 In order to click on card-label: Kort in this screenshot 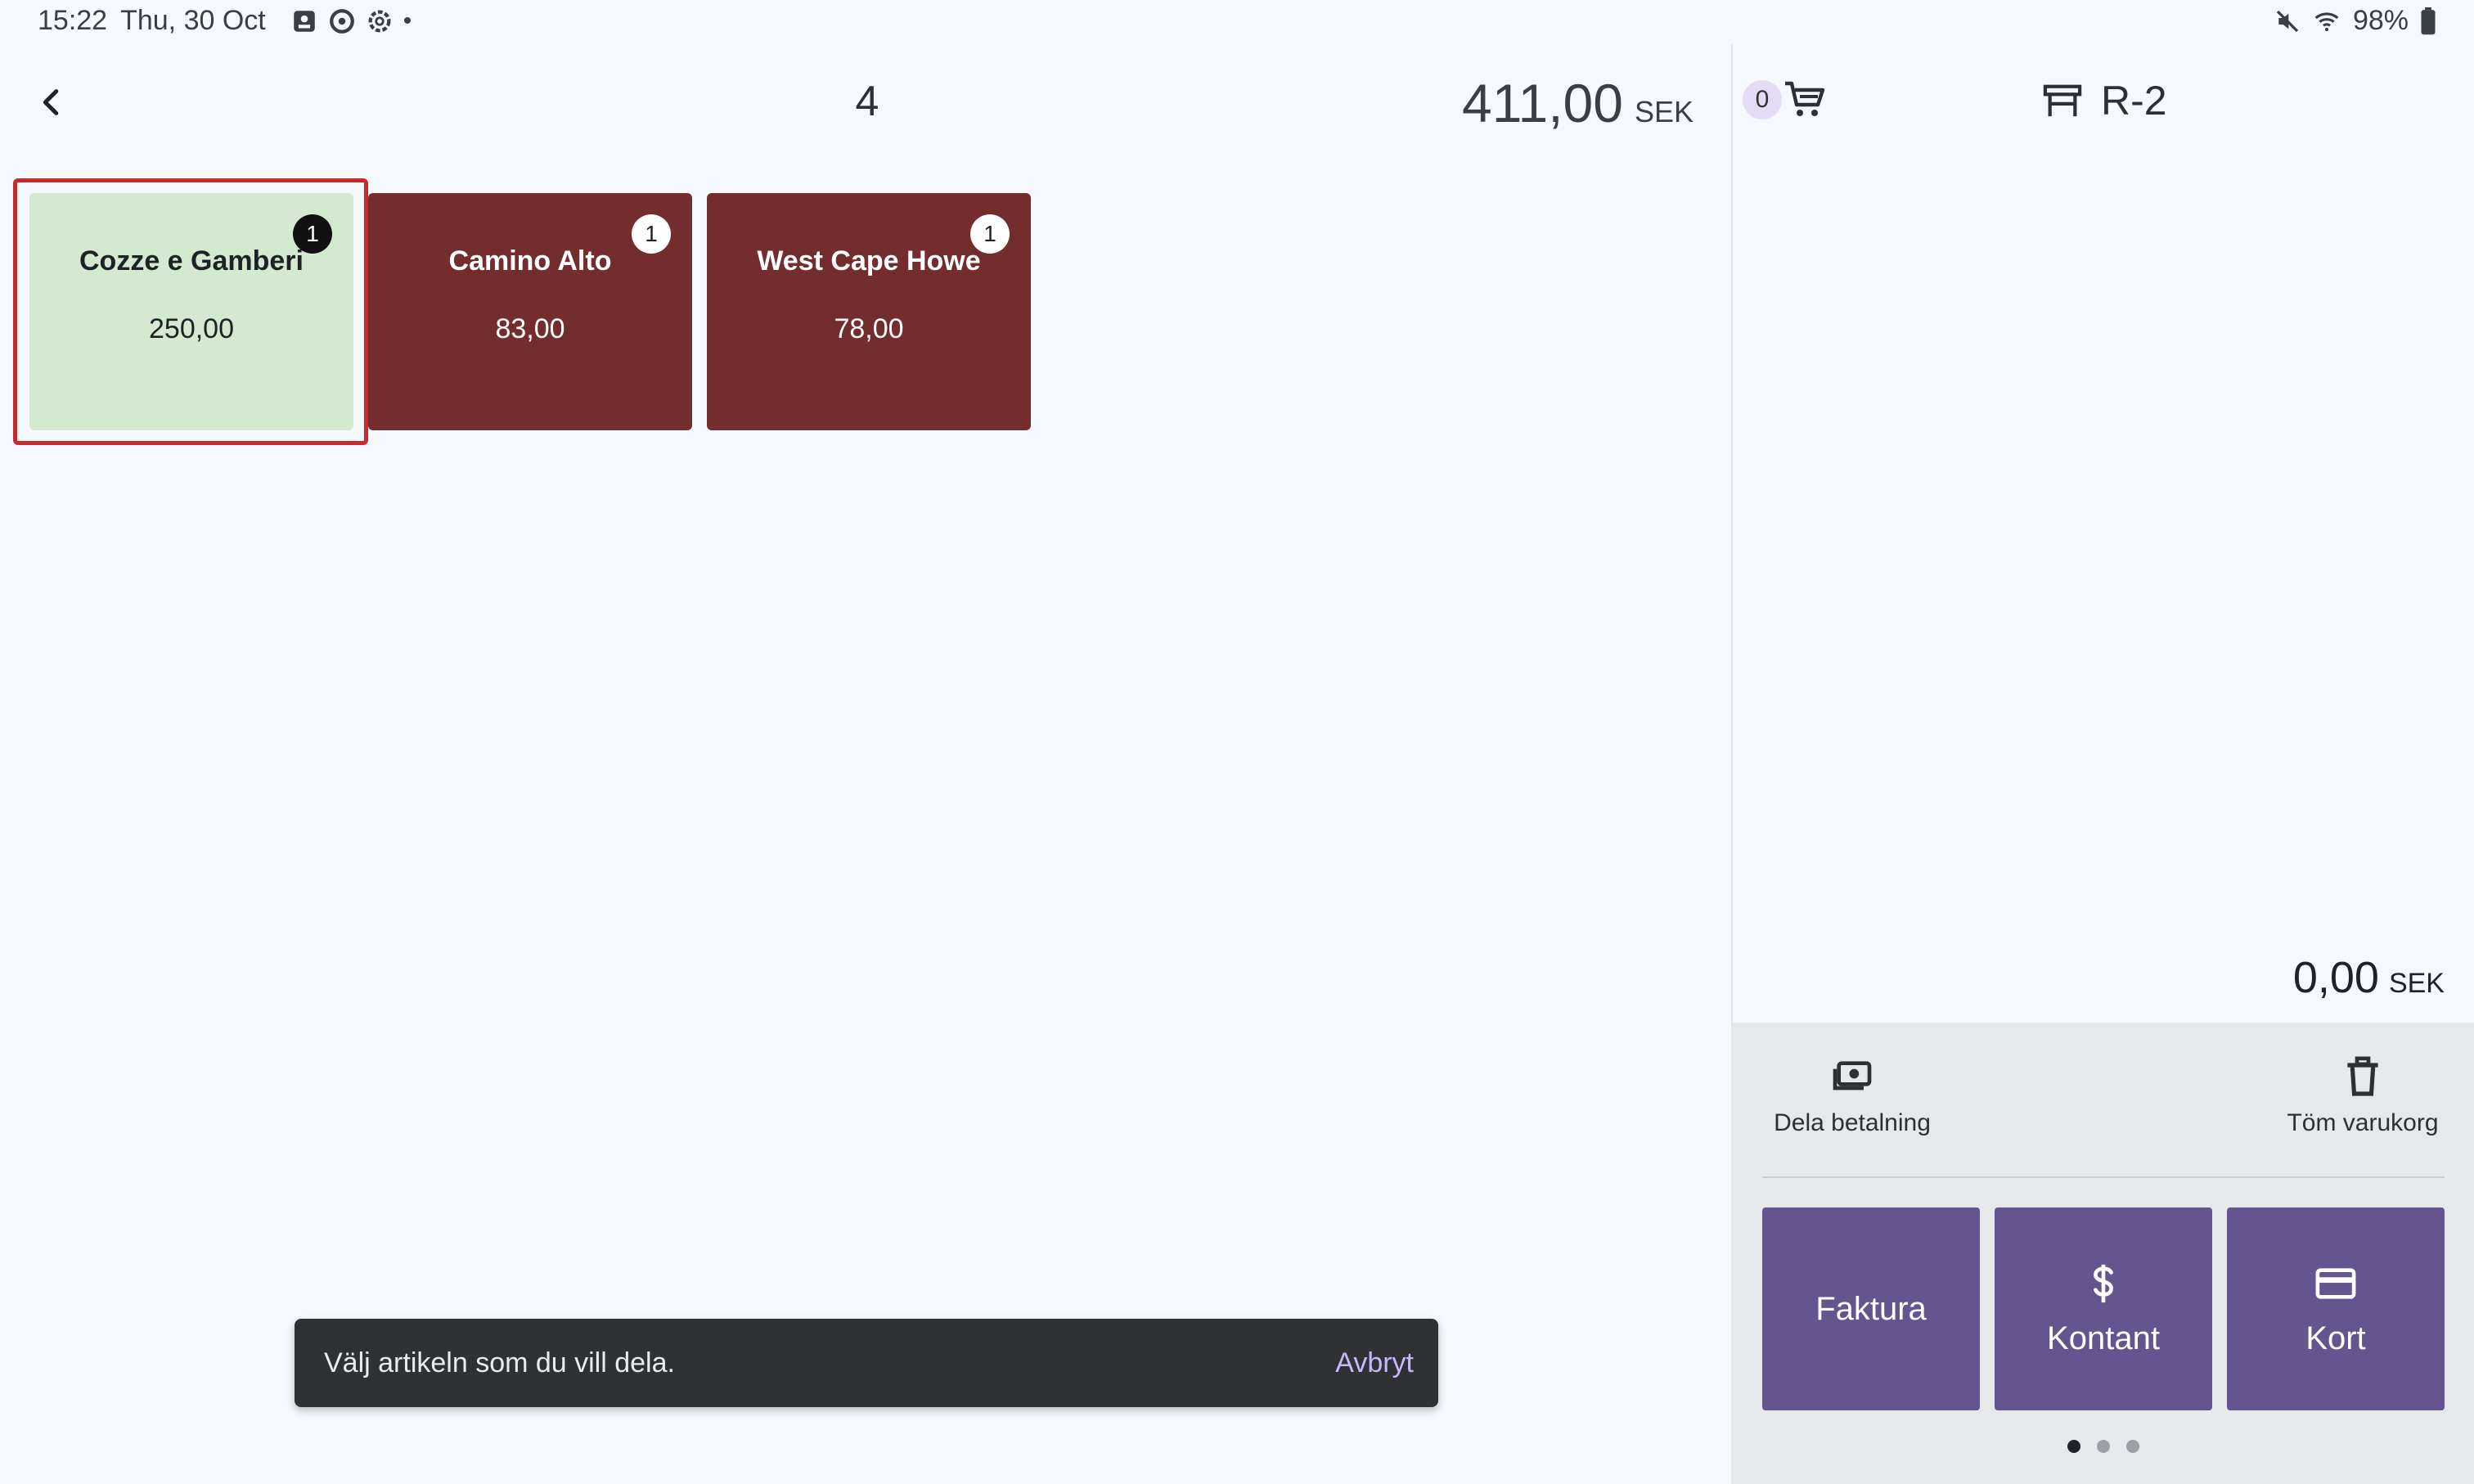, I will do `click(2335, 1338)`.